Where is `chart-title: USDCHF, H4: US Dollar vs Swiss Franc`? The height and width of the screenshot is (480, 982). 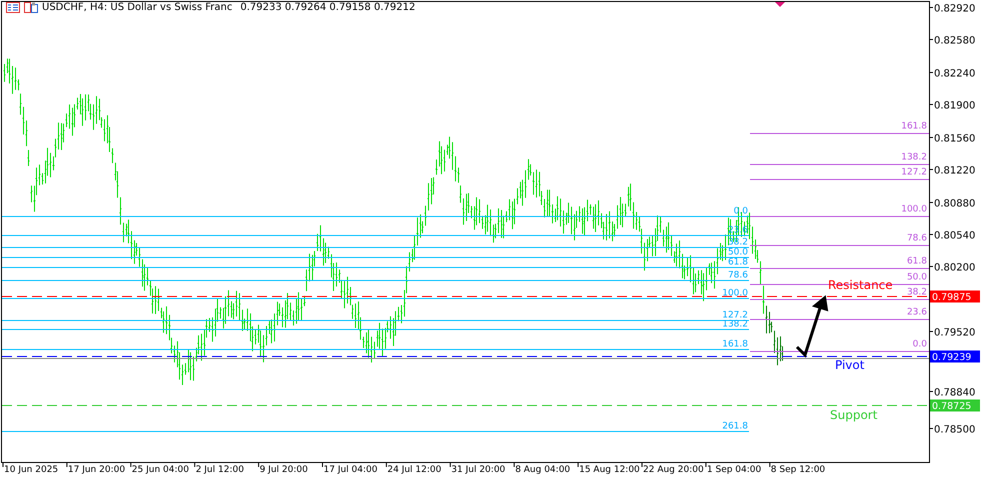
chart-title: USDCHF, H4: US Dollar vs Swiss Franc is located at coordinates (137, 7).